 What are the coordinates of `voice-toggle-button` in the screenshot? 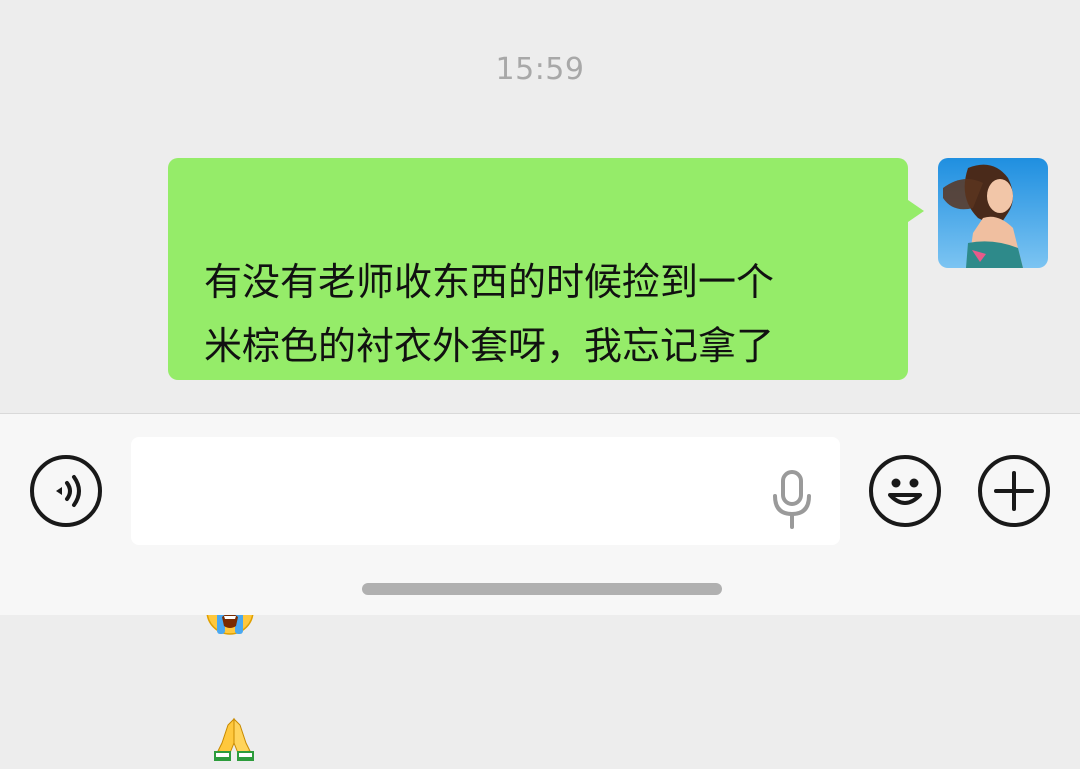 It's located at (66, 491).